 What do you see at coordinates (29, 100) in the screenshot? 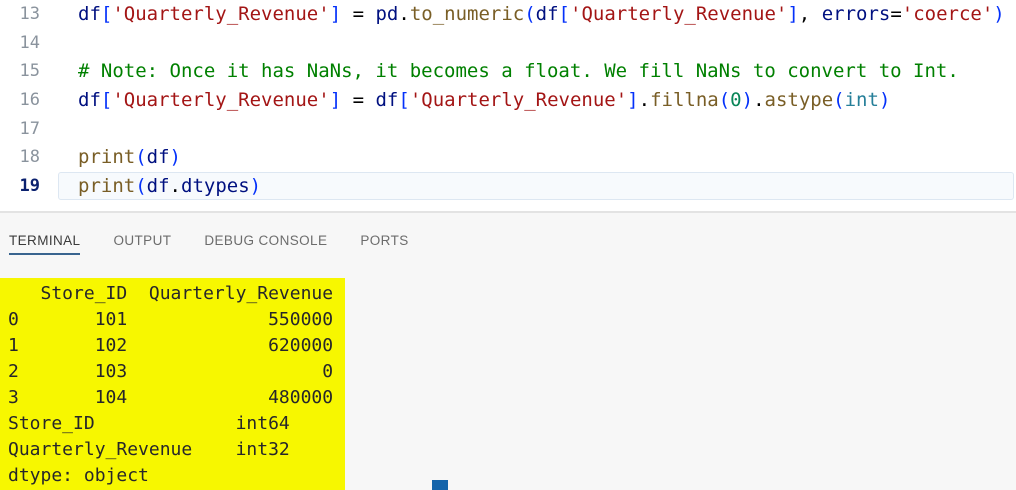
I see `line-number: 16` at bounding box center [29, 100].